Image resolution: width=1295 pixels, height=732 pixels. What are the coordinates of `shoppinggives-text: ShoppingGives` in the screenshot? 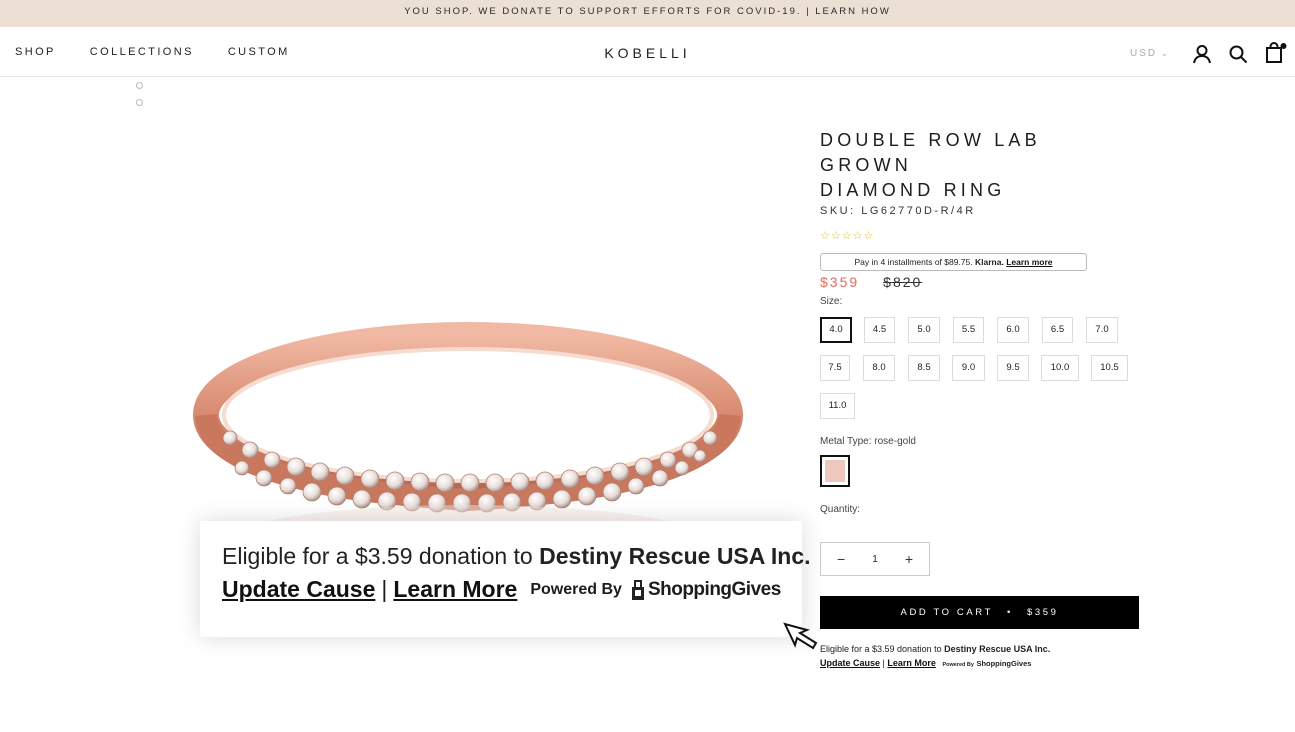 It's located at (714, 589).